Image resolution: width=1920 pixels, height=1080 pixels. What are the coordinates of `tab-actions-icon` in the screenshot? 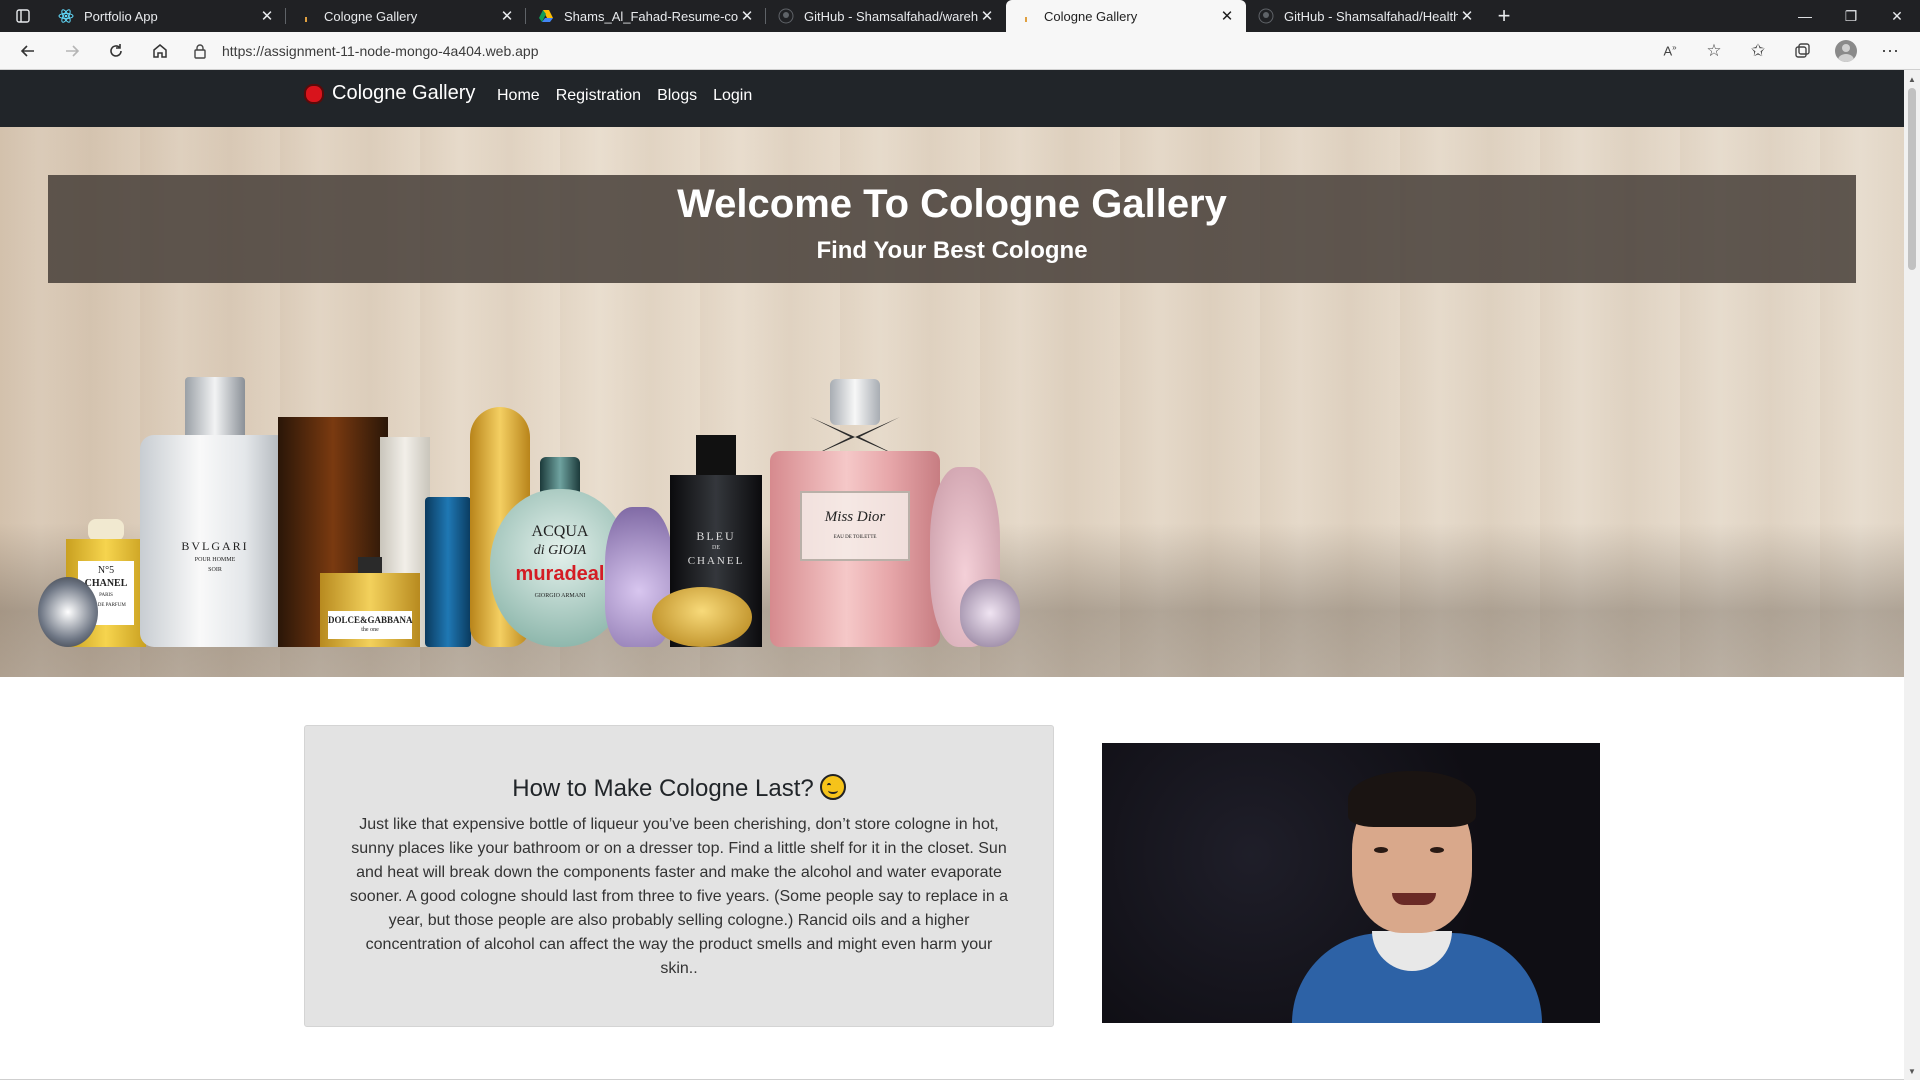 It's located at (23, 16).